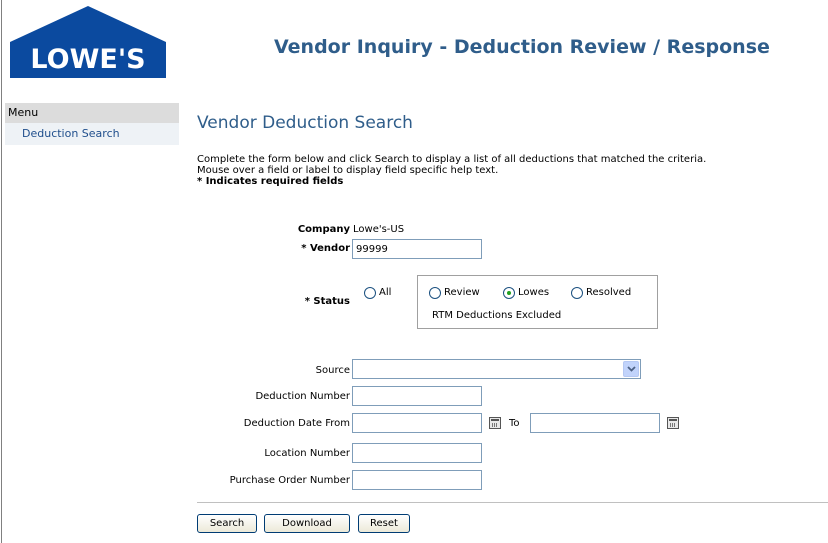  What do you see at coordinates (305, 123) in the screenshot?
I see `page-title: Vendor Deduction Search` at bounding box center [305, 123].